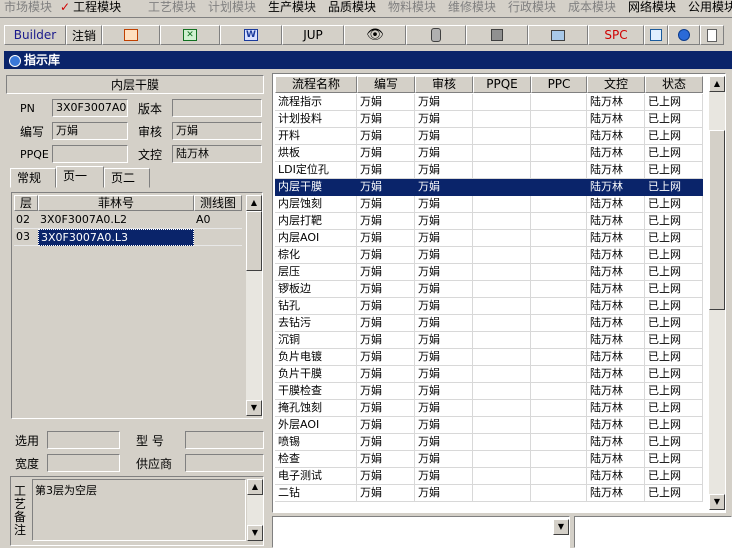  I want to click on tab-general: 常规, so click(33, 178).